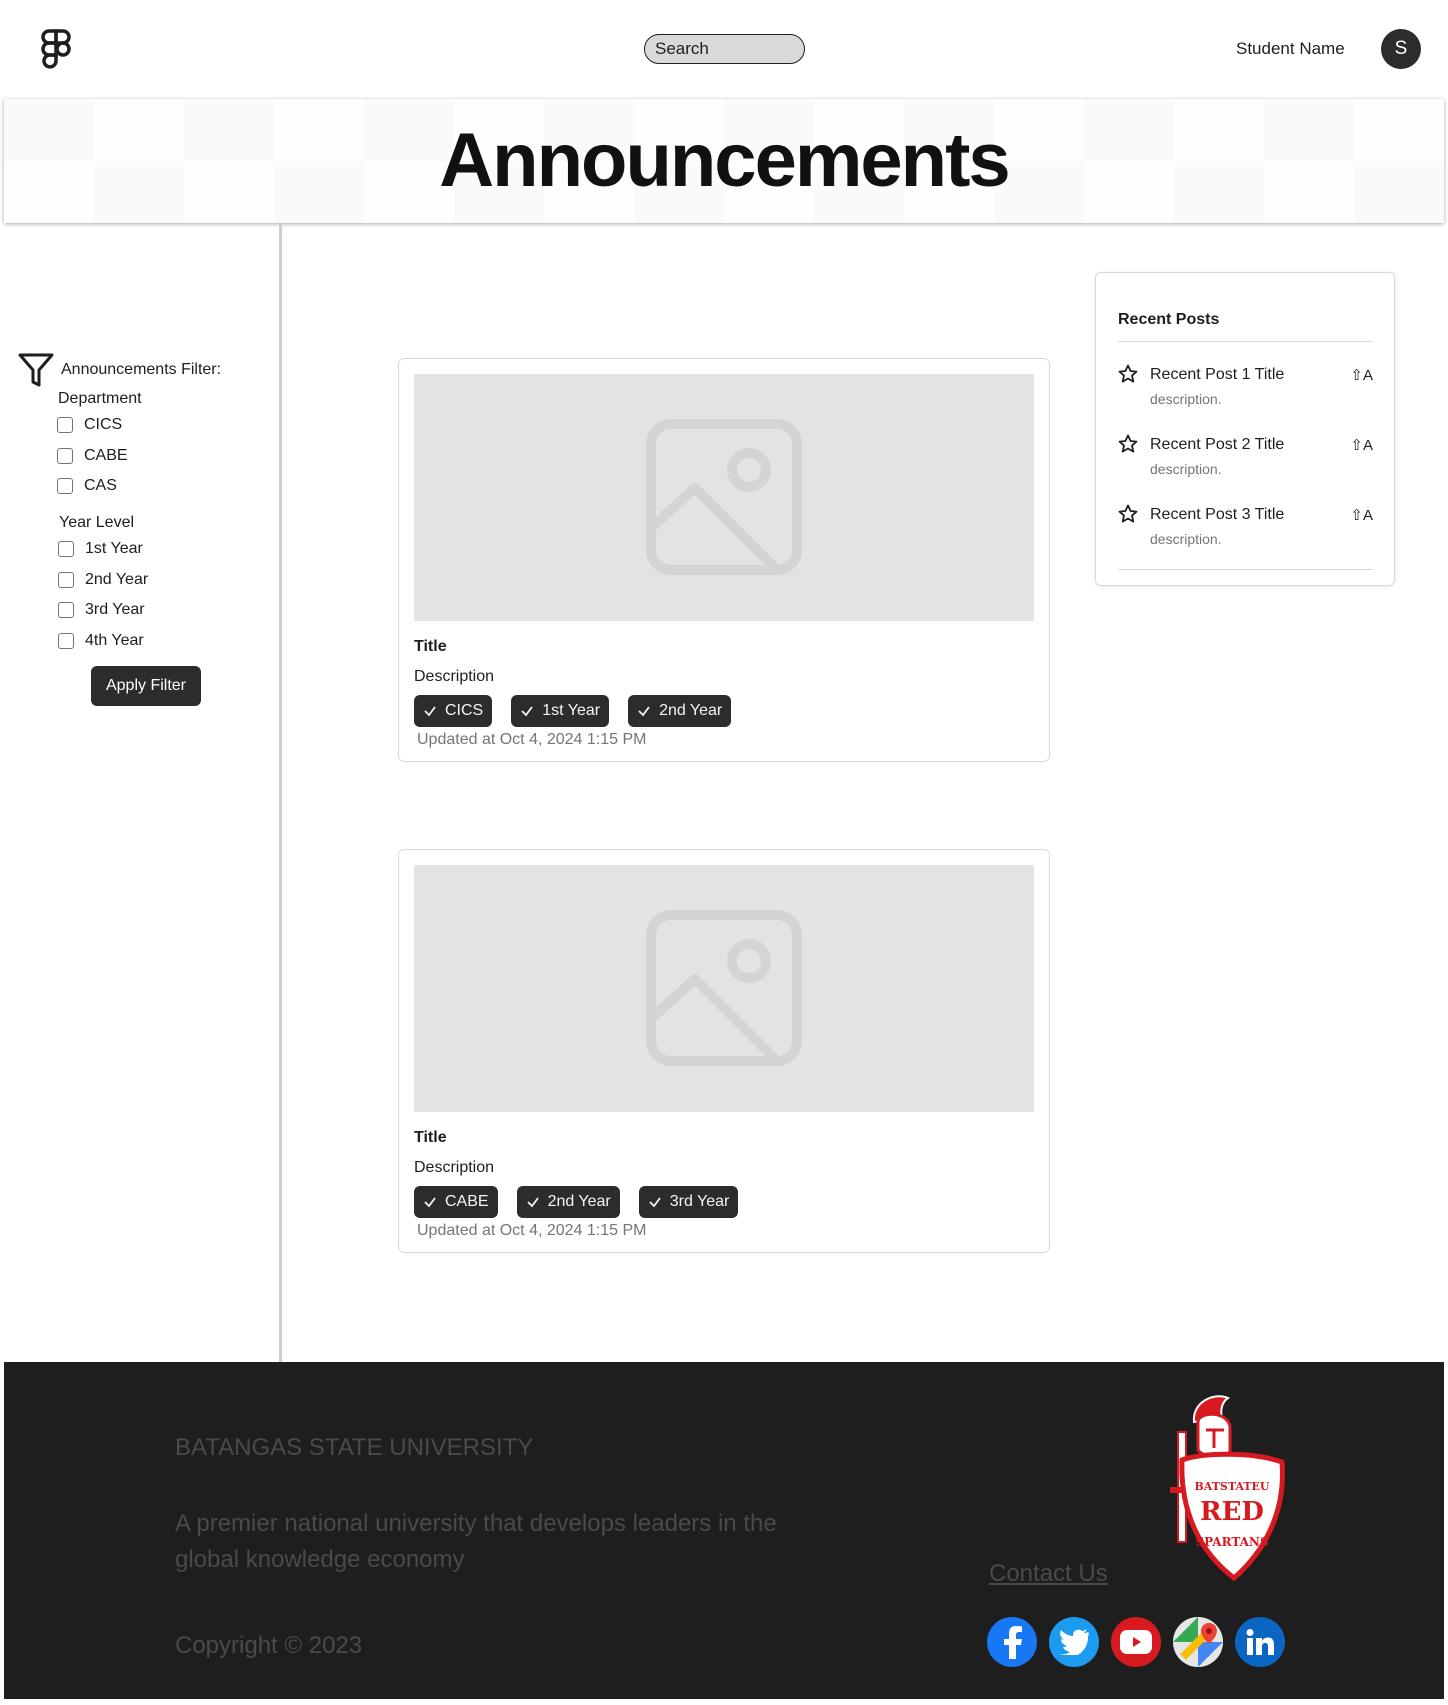  I want to click on checkbox-cas: CAS, so click(87, 486).